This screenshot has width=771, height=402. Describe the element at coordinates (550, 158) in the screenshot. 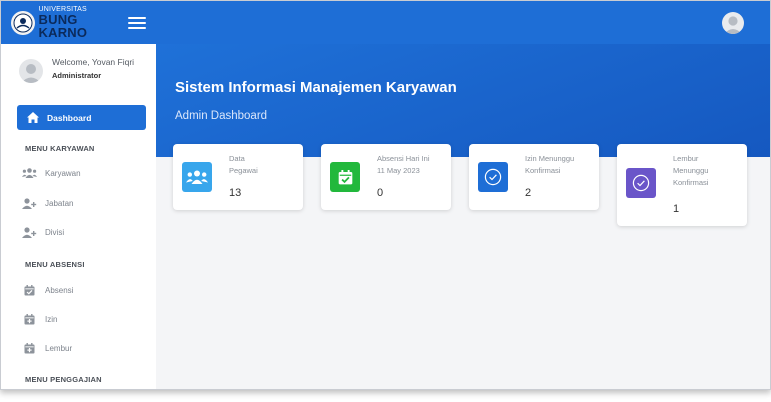

I see `stat-label: Izin Menunggu` at that location.